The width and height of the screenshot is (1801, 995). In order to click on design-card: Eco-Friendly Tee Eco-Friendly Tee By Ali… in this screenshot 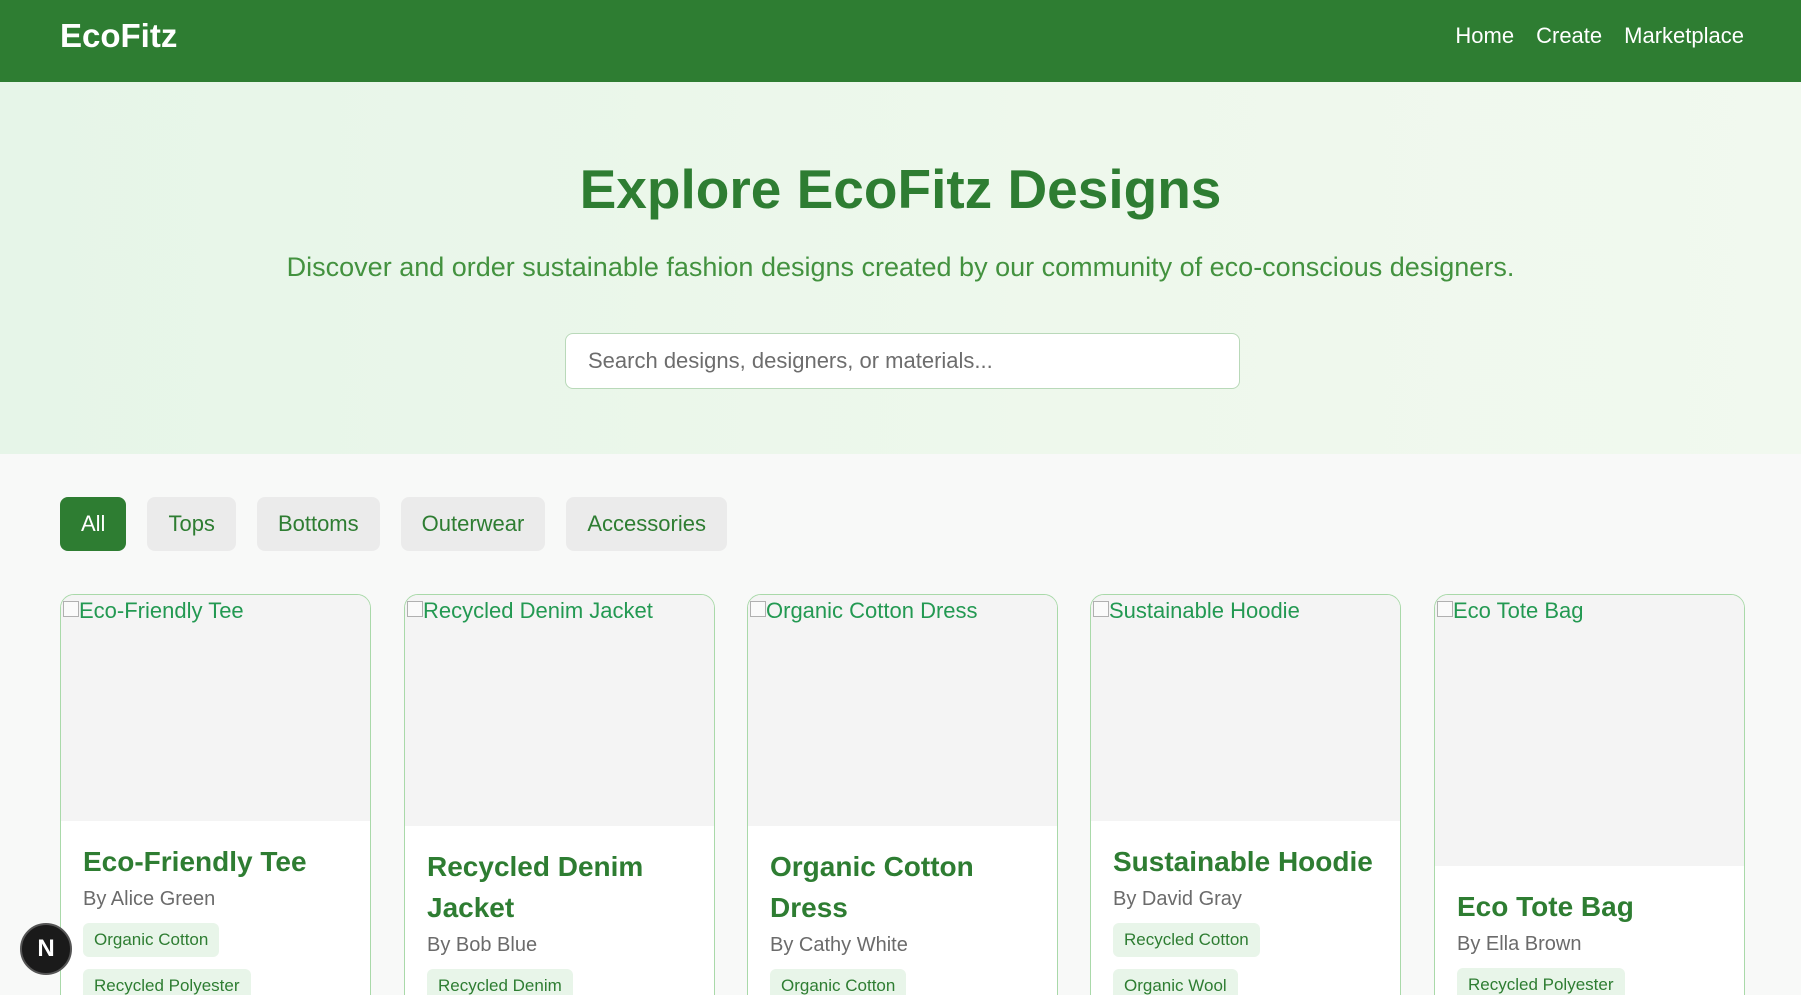, I will do `click(215, 794)`.